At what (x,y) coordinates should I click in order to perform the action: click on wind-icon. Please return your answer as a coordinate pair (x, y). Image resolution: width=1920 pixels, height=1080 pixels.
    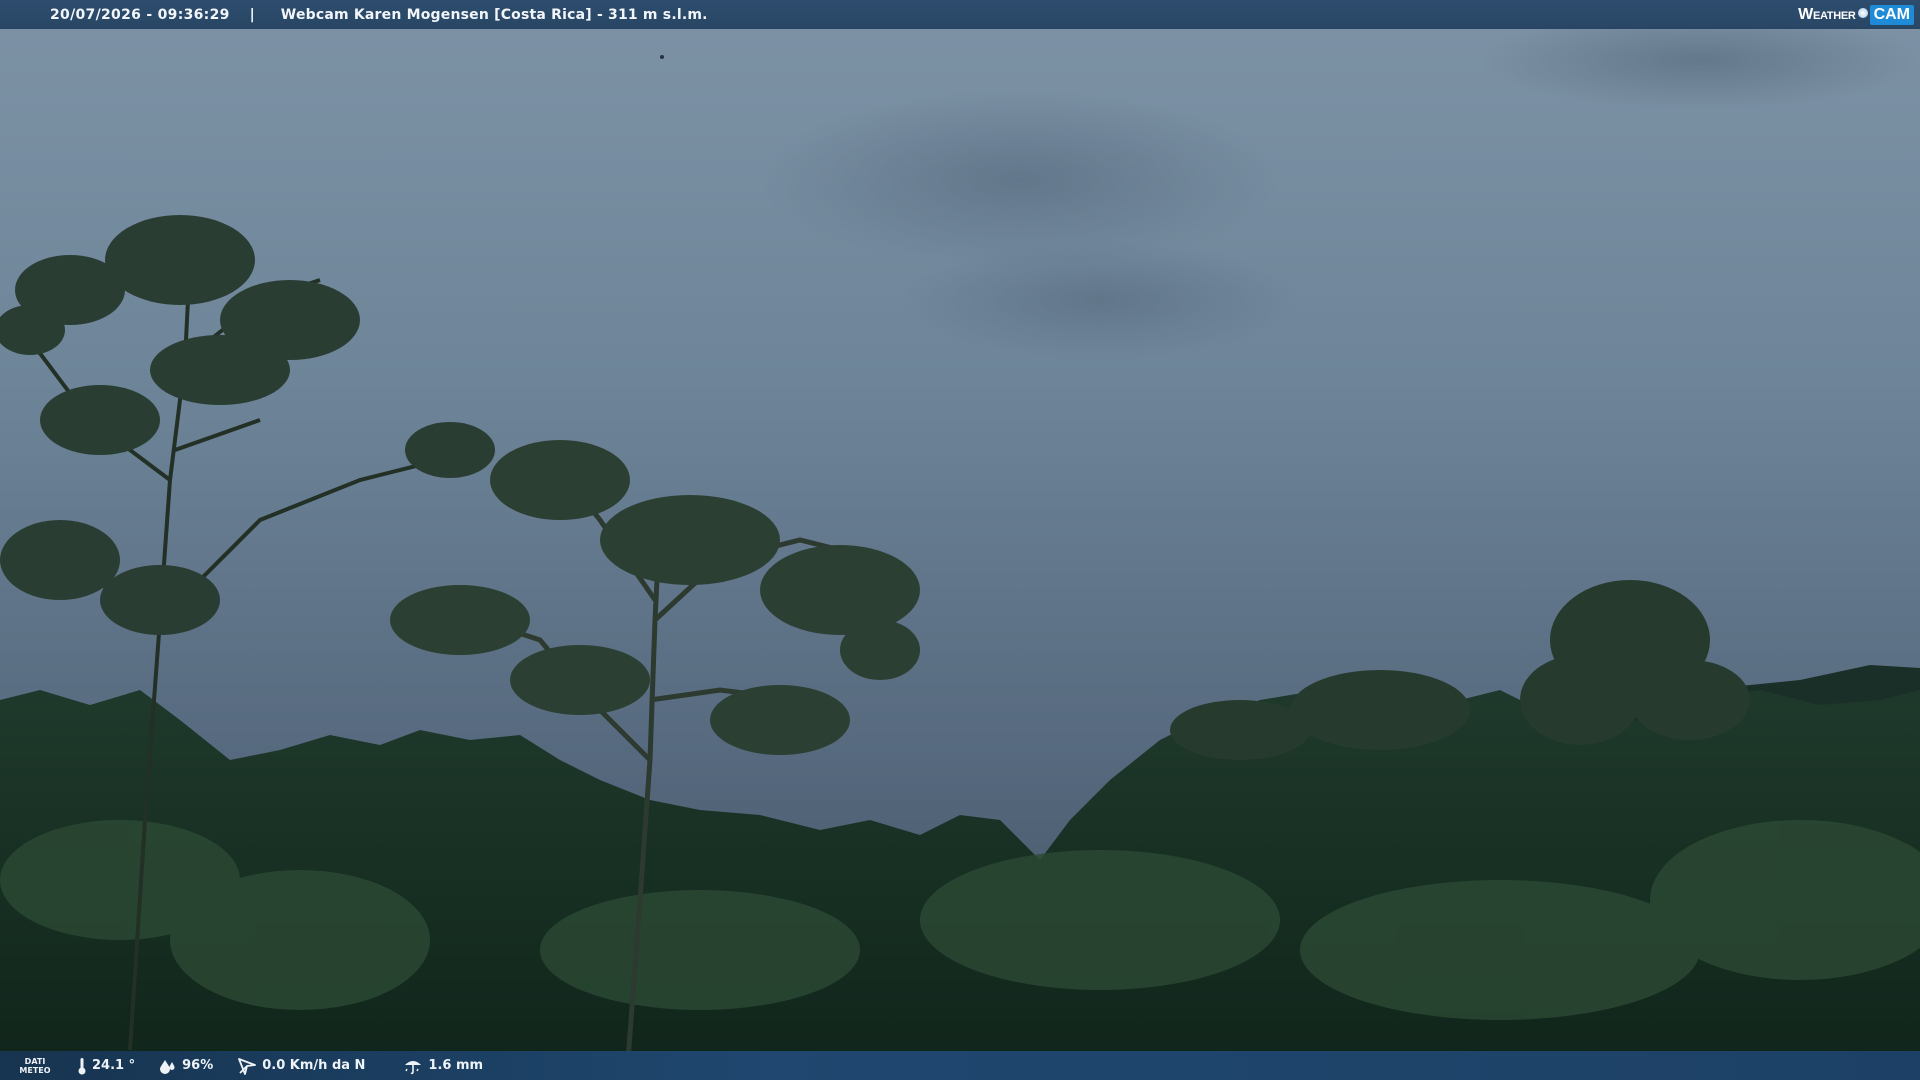
    Looking at the image, I should click on (247, 1066).